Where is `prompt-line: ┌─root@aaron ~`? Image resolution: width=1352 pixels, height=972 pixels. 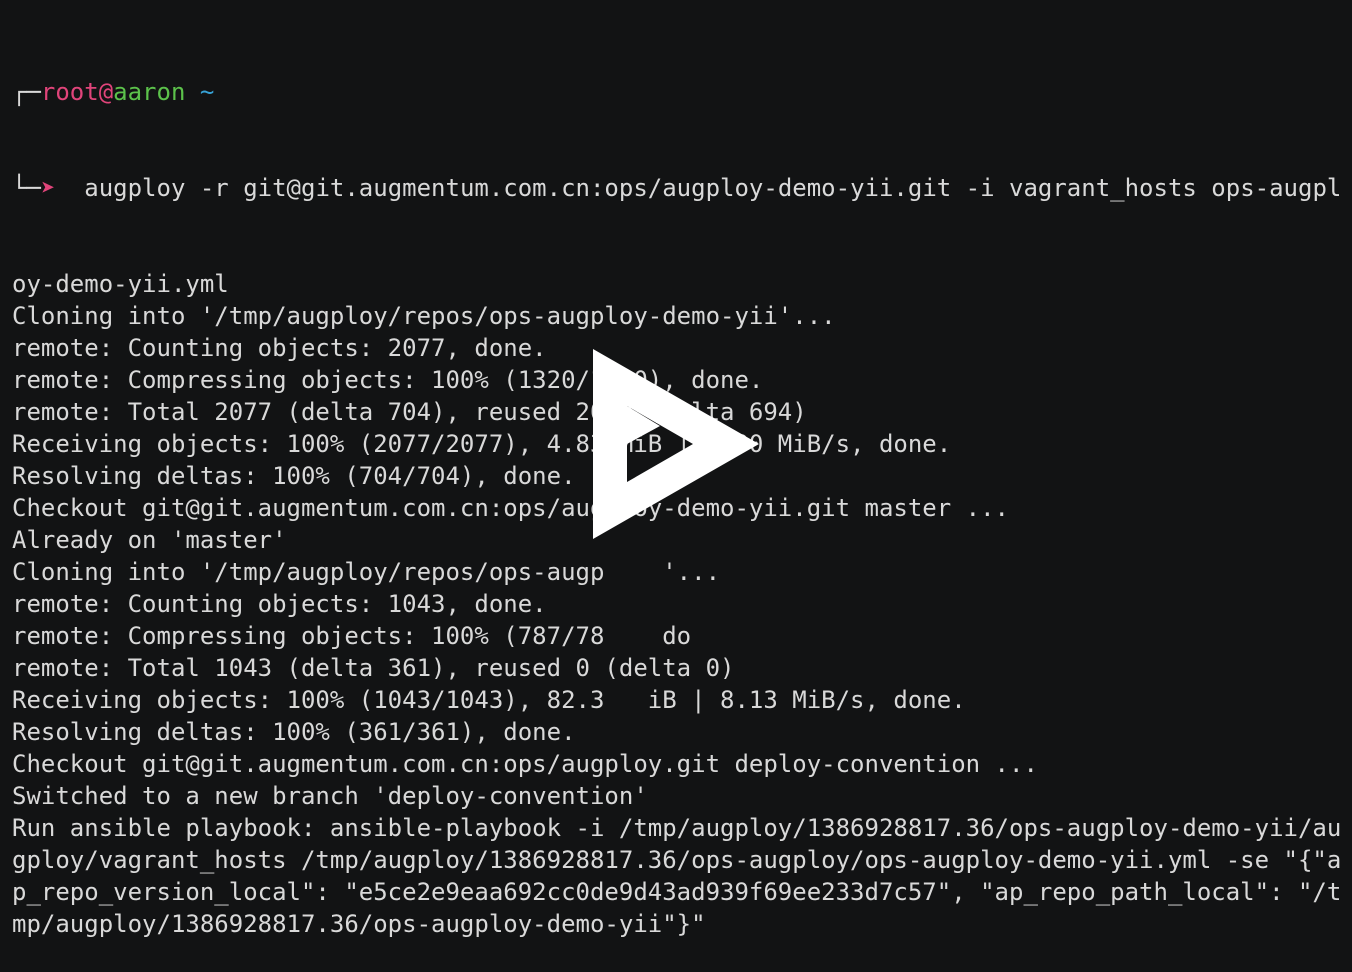 prompt-line: ┌─root@aaron ~ is located at coordinates (677, 92).